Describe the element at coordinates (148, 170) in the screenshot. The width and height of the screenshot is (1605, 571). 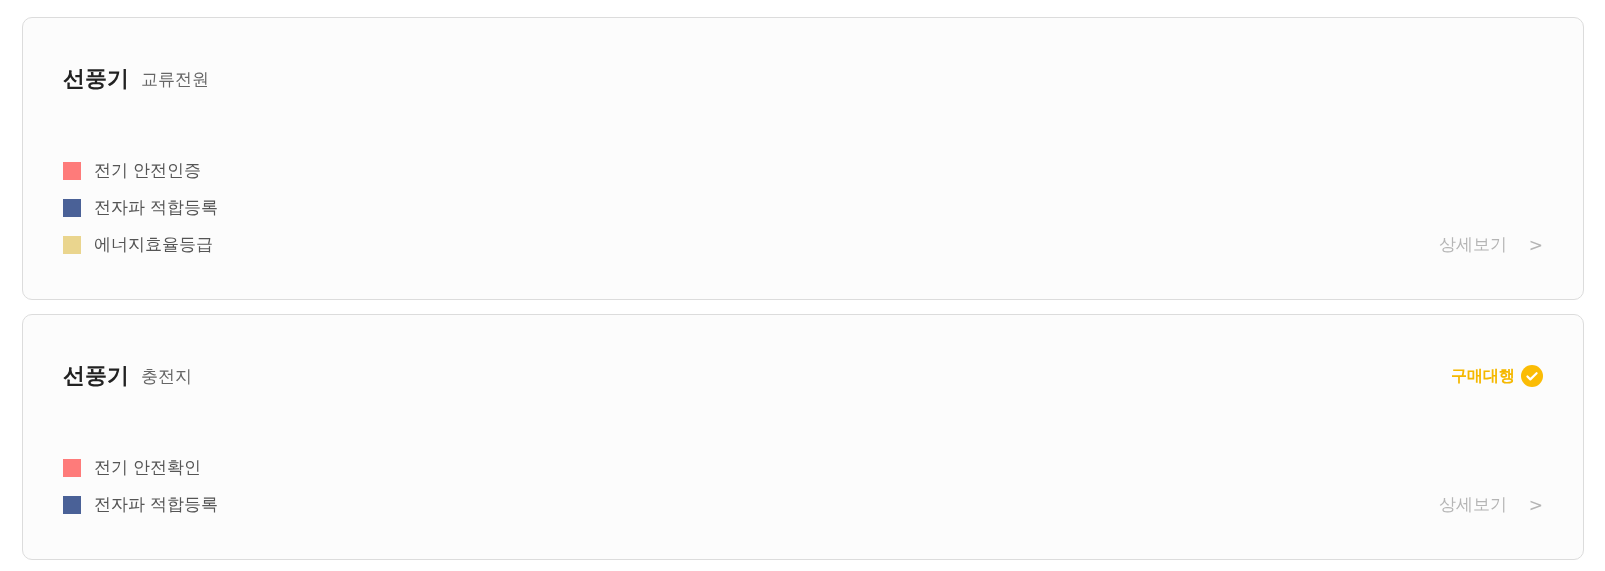
I see `certification-label: 전기 안전인증` at that location.